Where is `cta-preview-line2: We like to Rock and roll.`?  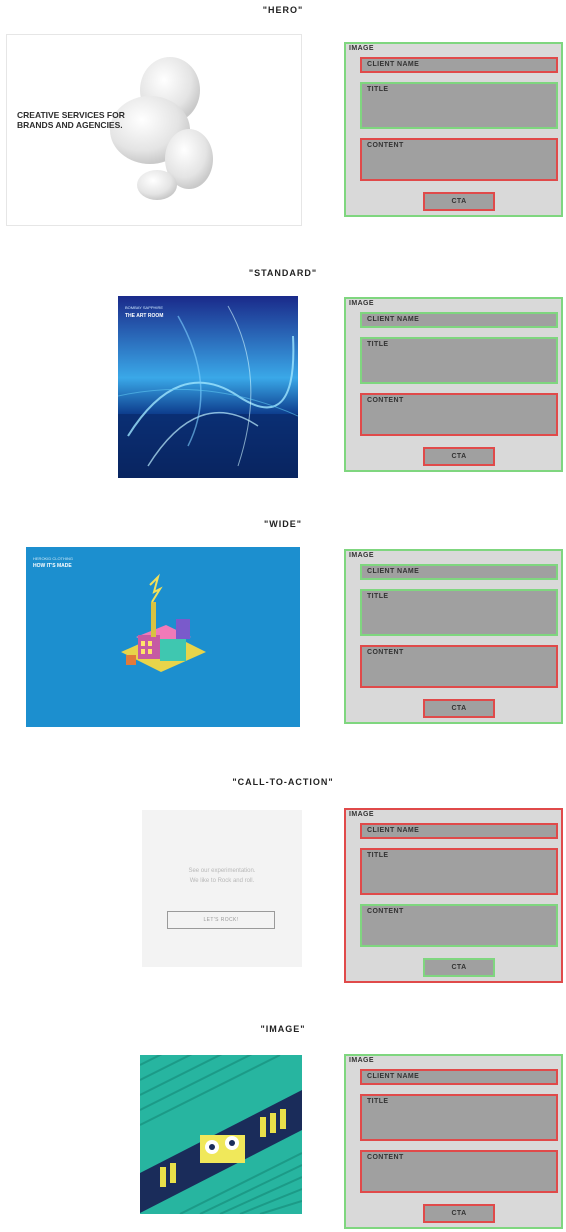
cta-preview-line2: We like to Rock and roll. is located at coordinates (222, 881).